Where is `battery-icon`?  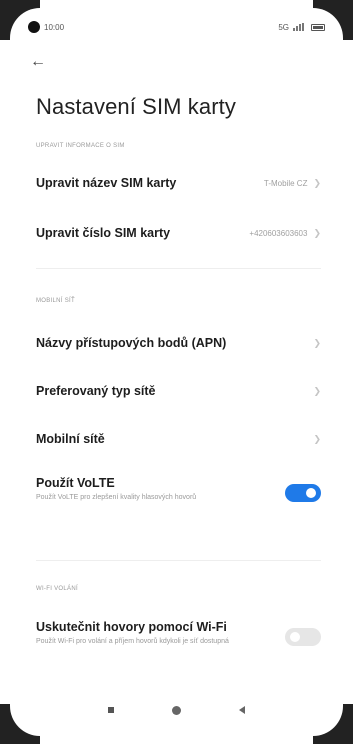 battery-icon is located at coordinates (318, 27).